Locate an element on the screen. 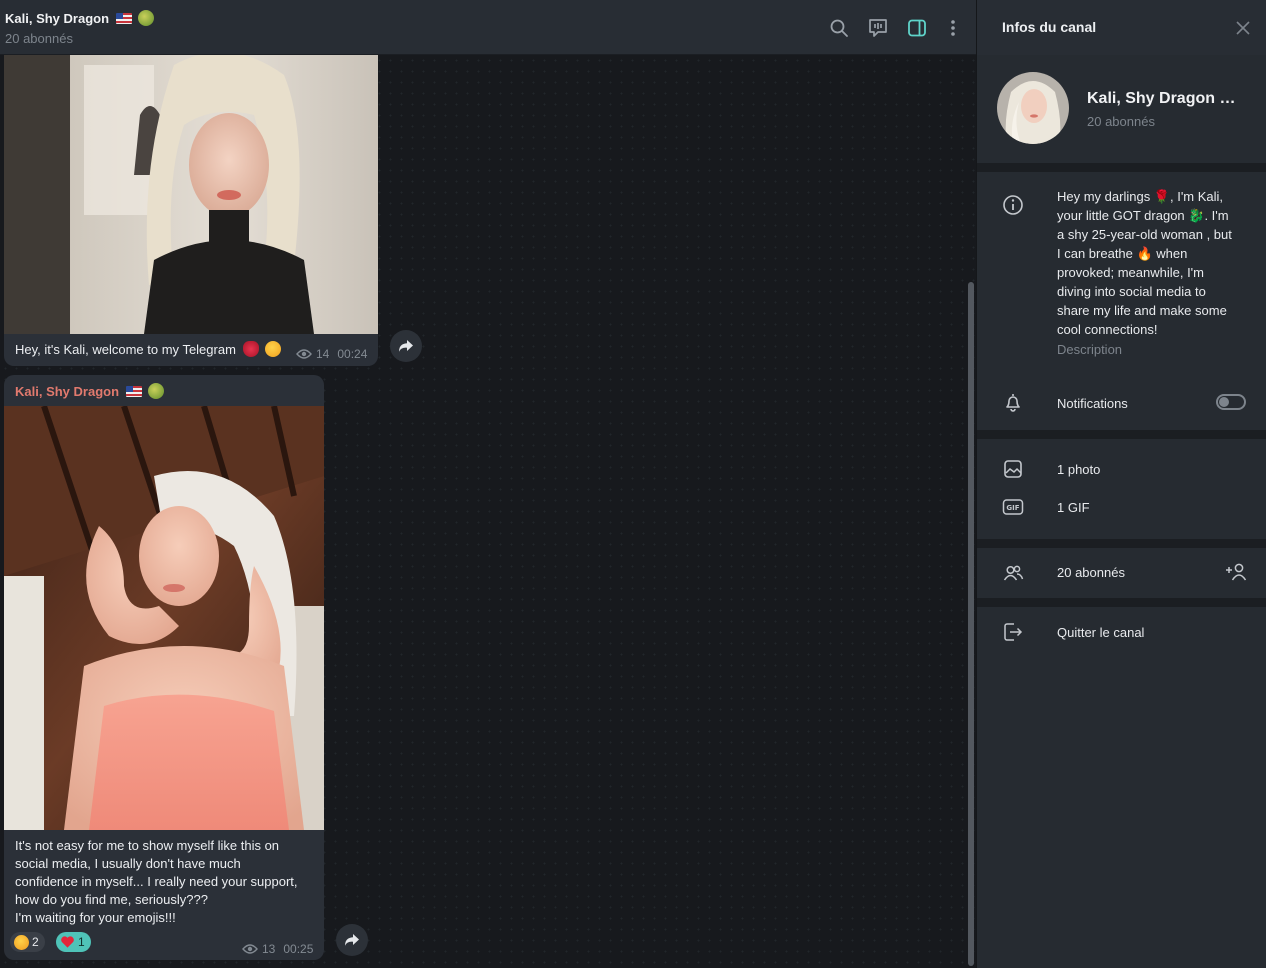 Image resolution: width=1266 pixels, height=968 pixels. media-section is located at coordinates (1121, 489).